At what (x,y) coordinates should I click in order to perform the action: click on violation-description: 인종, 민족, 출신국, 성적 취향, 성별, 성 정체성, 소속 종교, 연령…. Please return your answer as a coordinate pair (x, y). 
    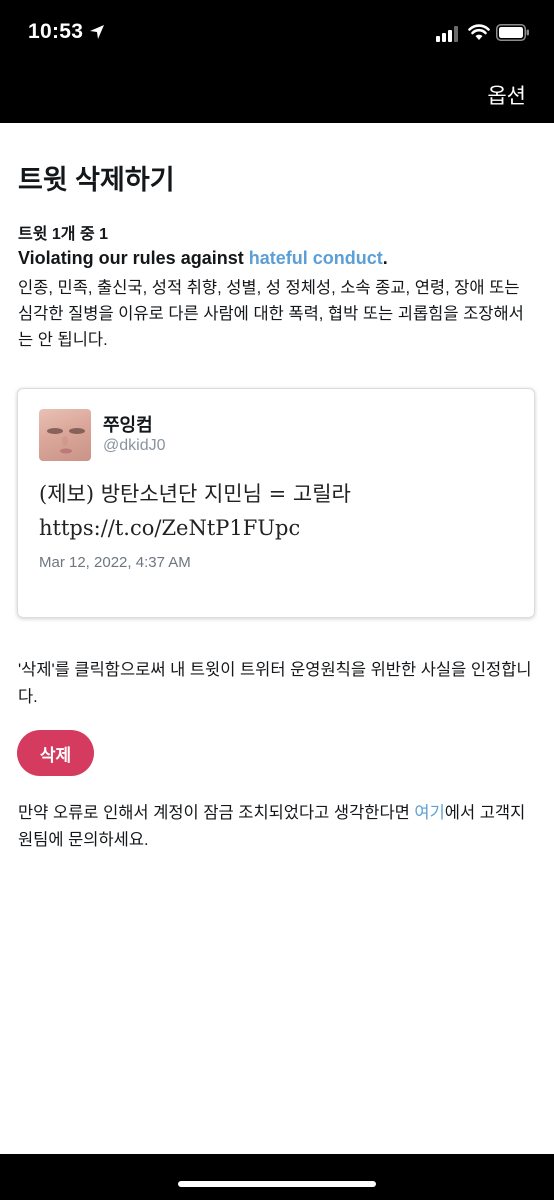
    Looking at the image, I should click on (271, 314).